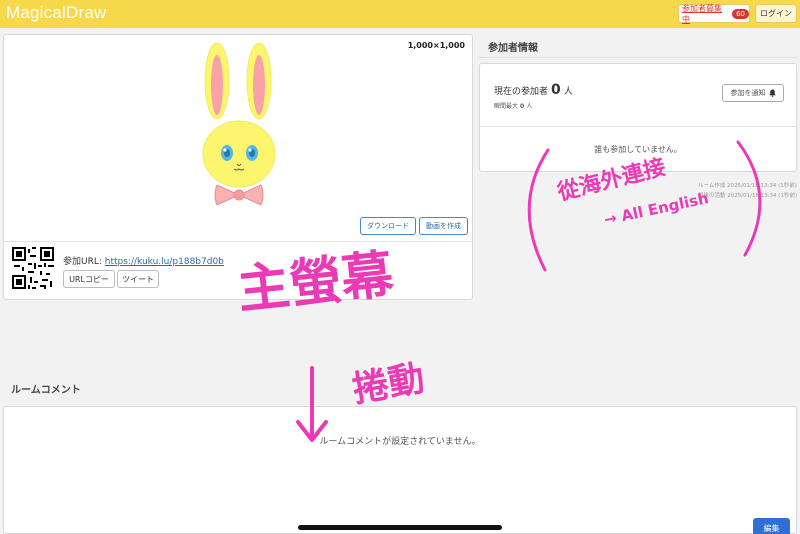  I want to click on current-participants-unit: 人, so click(568, 92).